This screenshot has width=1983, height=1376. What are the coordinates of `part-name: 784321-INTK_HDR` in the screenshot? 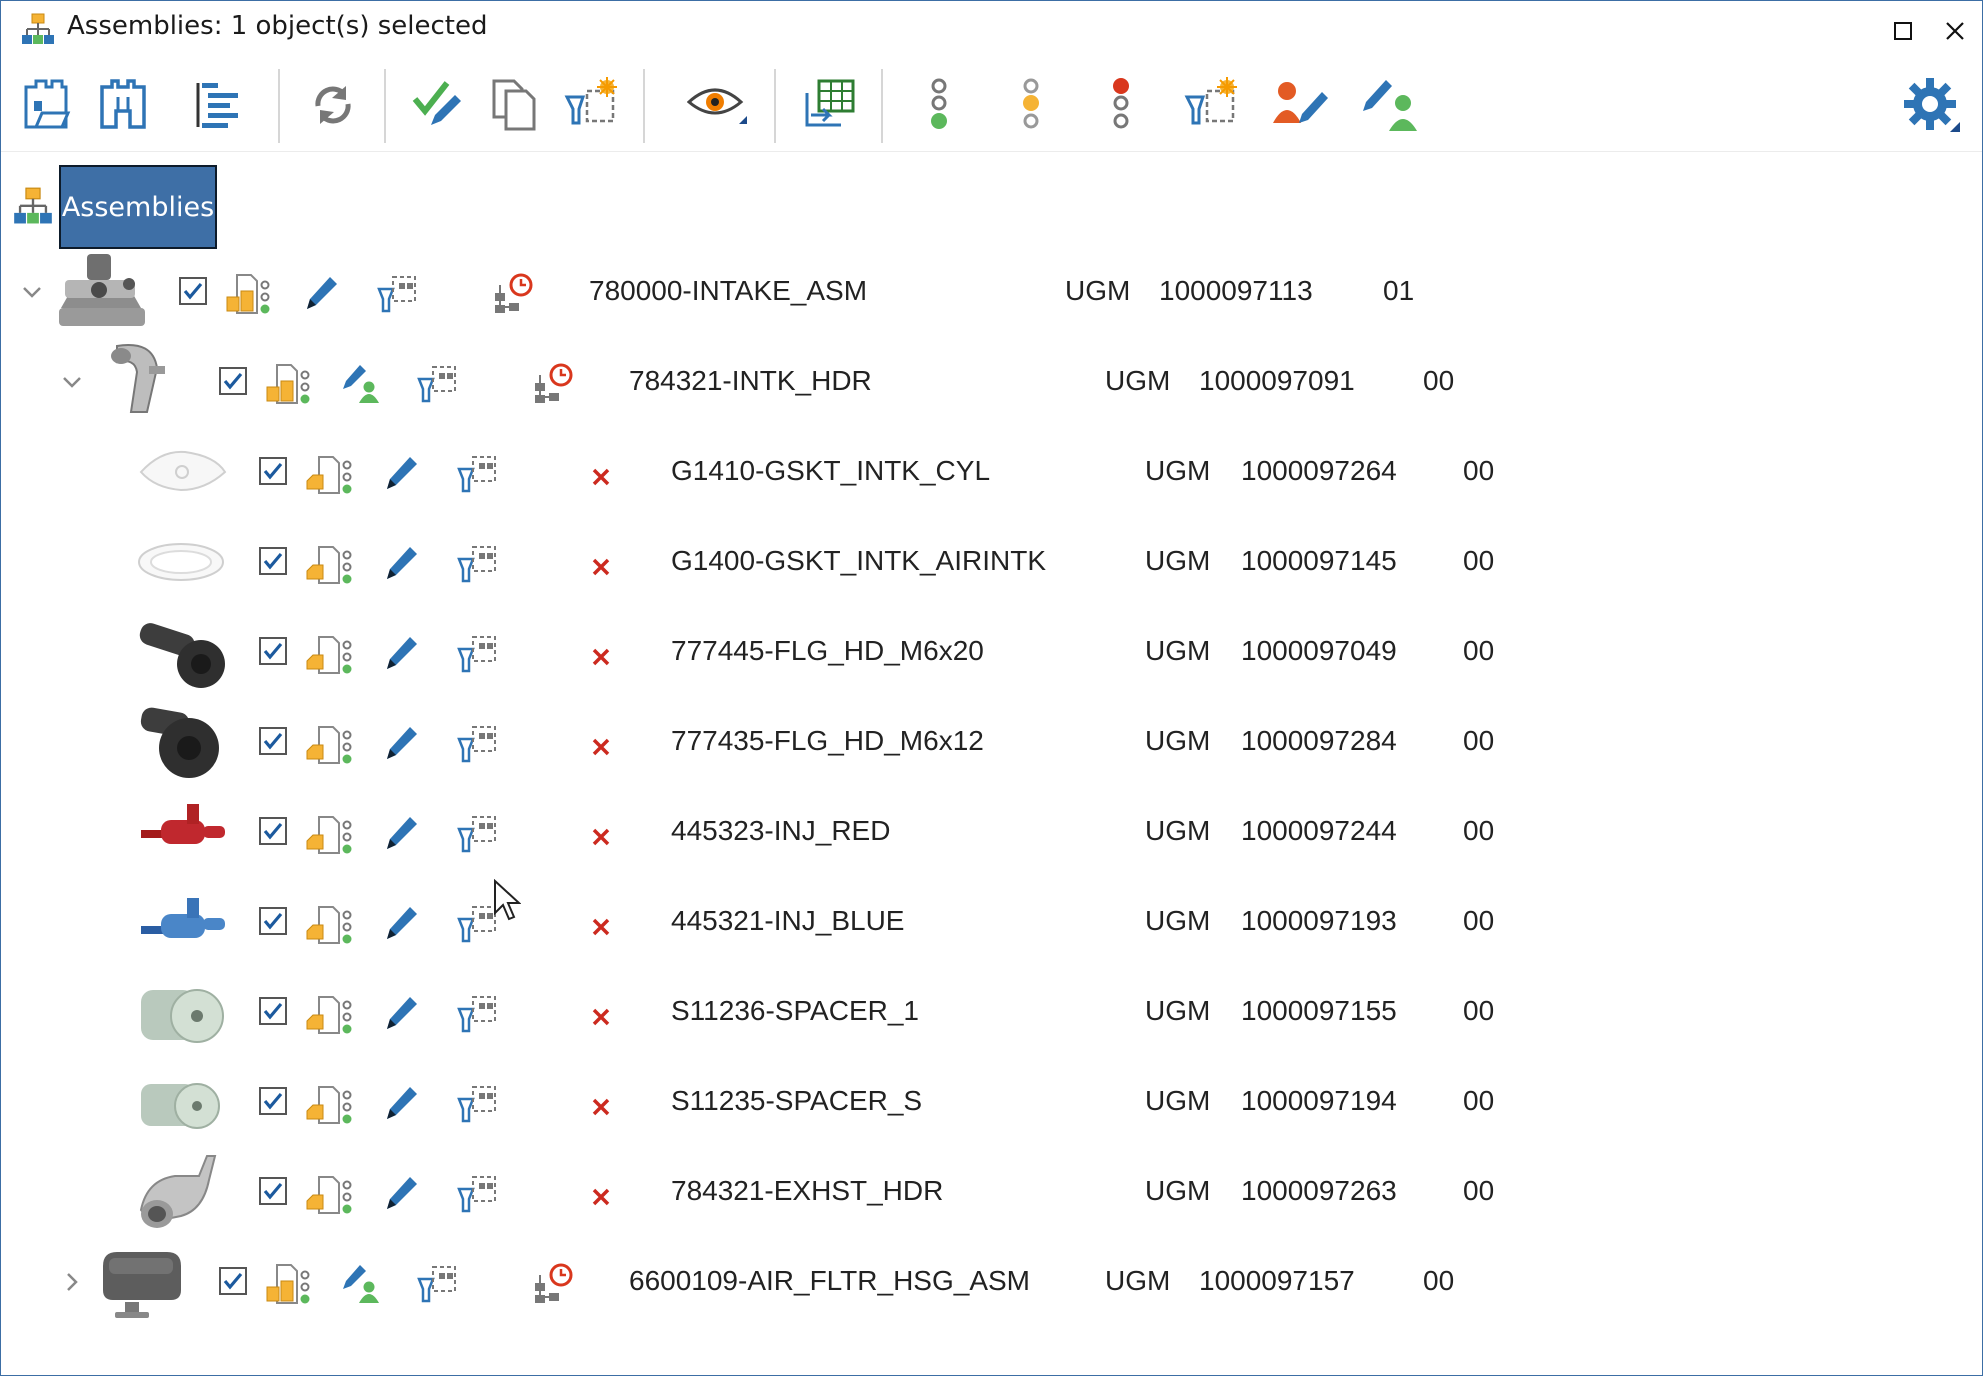 It's located at (750, 381).